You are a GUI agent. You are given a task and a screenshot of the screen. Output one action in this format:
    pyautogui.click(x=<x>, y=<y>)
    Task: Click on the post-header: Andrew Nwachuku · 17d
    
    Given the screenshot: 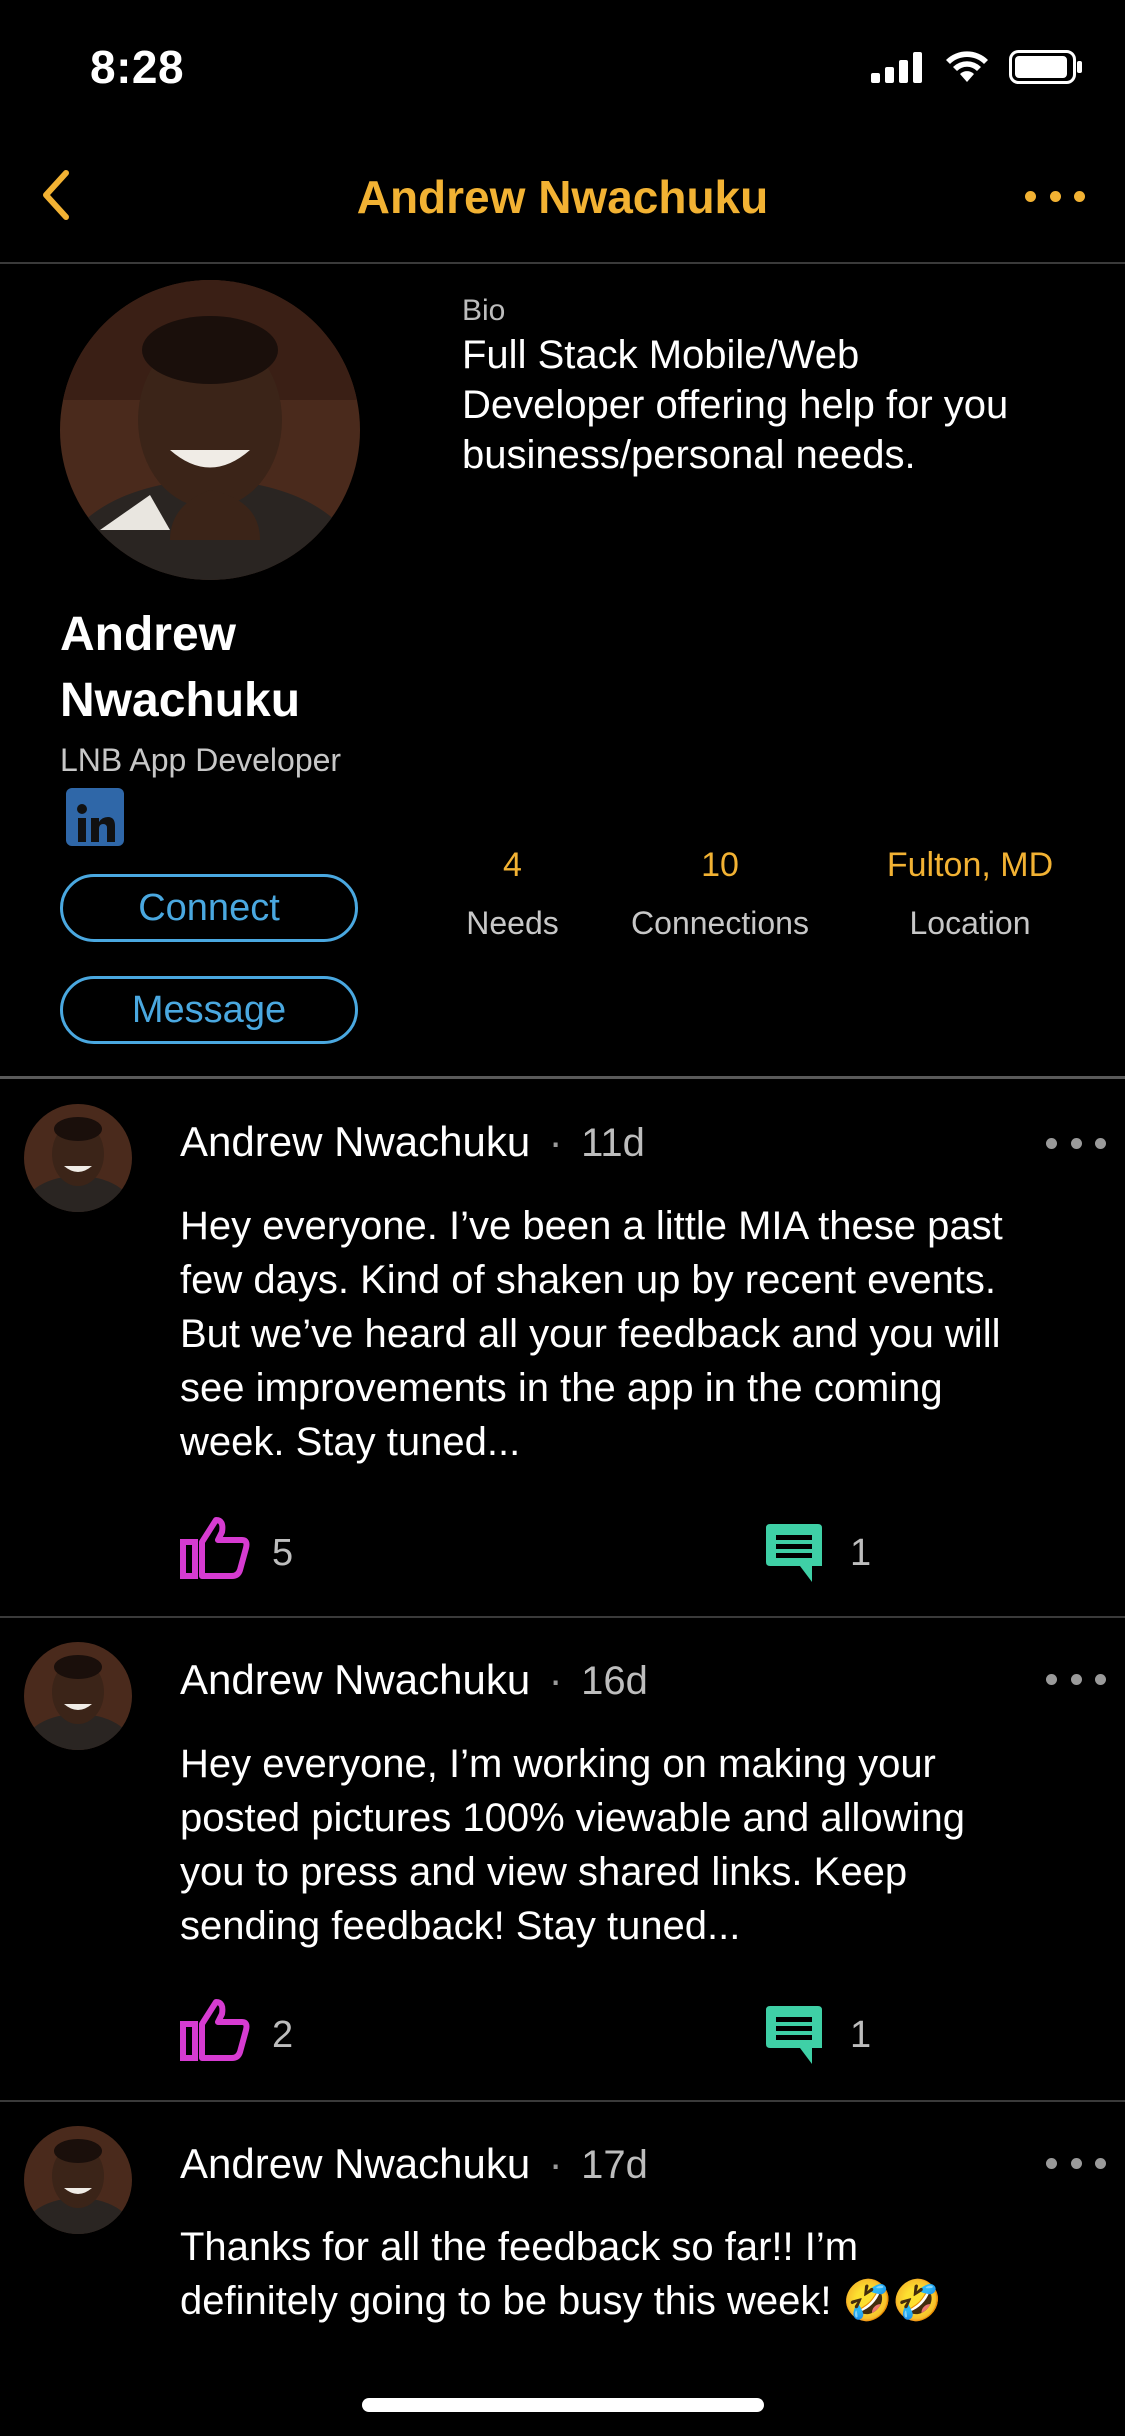 What is the action you would take?
    pyautogui.click(x=414, y=2164)
    